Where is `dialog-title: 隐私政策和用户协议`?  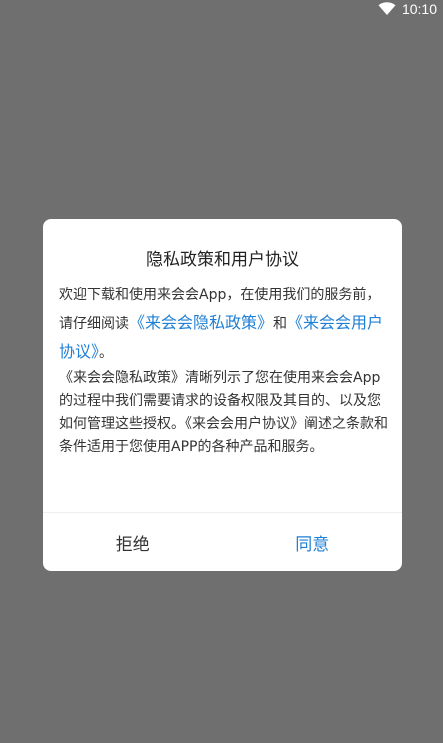
dialog-title: 隐私政策和用户协议 is located at coordinates (222, 260).